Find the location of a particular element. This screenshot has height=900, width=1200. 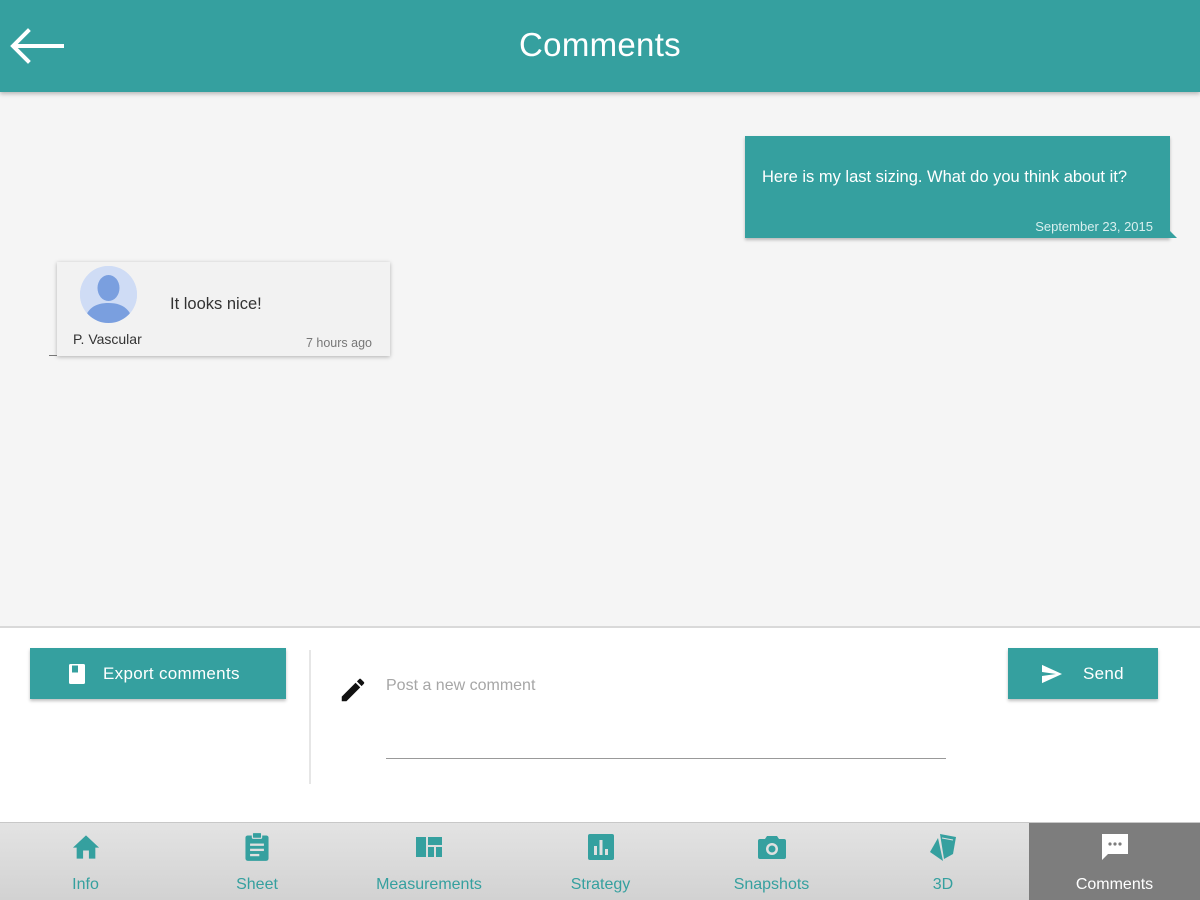

nav-item-strategy: Strategy is located at coordinates (600, 861).